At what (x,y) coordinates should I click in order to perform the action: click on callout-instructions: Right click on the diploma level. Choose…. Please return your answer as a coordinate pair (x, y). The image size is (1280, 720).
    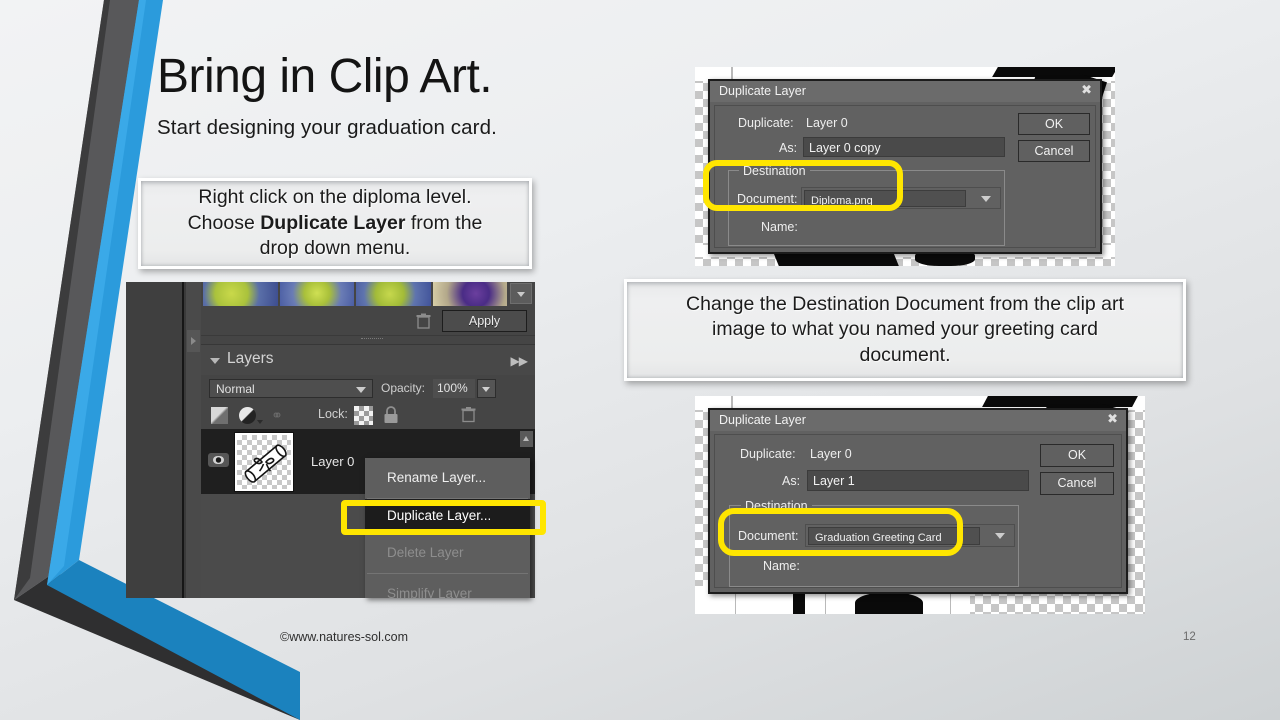
    Looking at the image, I should click on (335, 223).